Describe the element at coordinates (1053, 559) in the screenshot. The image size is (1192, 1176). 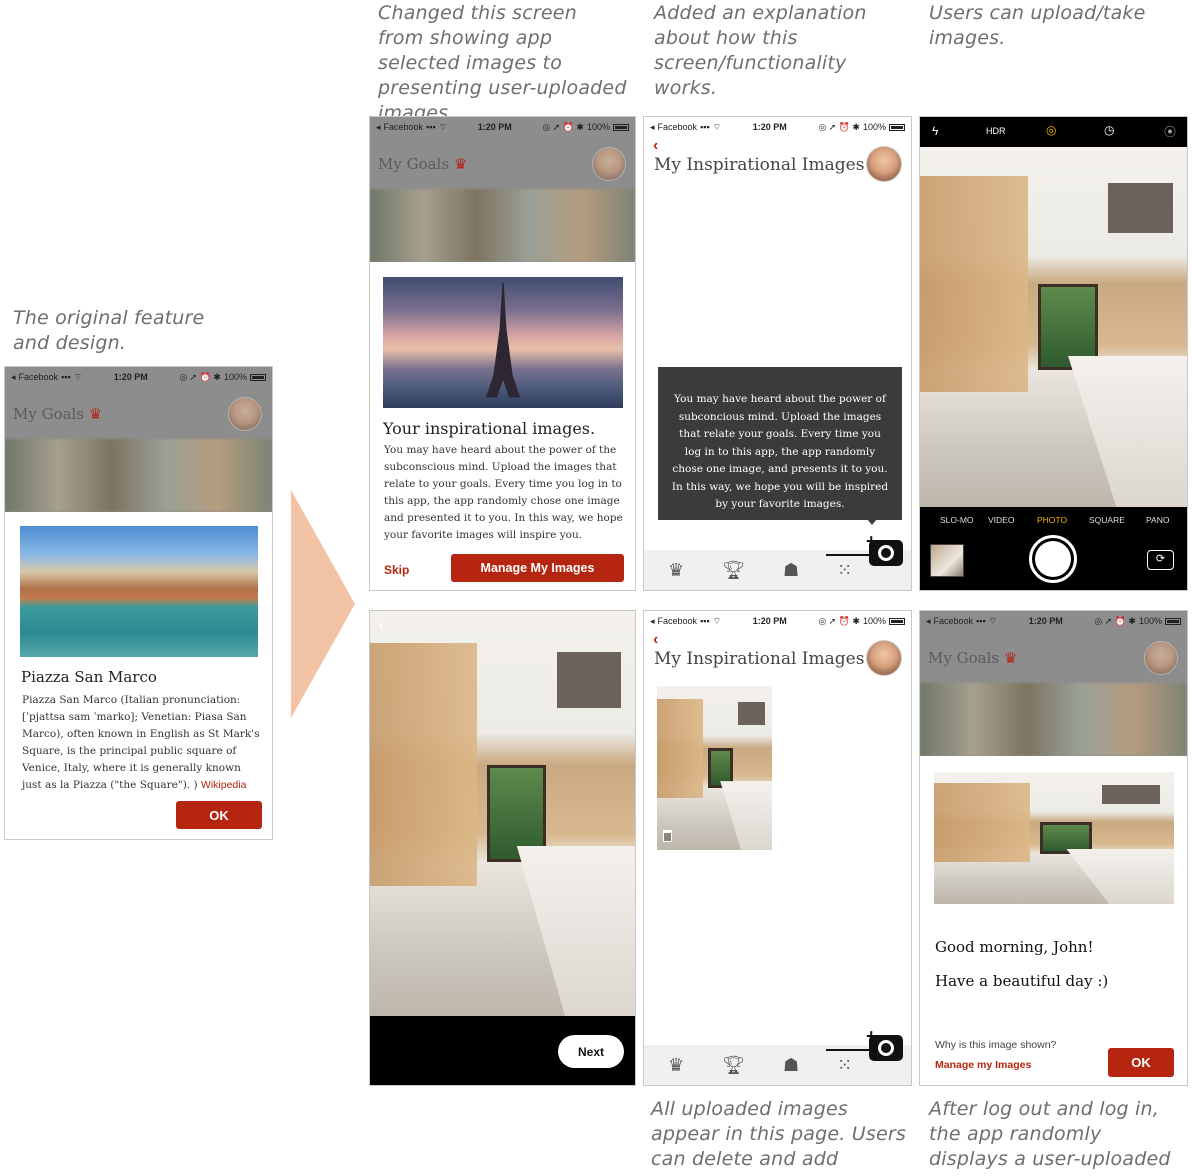
I see `shutter-button` at that location.